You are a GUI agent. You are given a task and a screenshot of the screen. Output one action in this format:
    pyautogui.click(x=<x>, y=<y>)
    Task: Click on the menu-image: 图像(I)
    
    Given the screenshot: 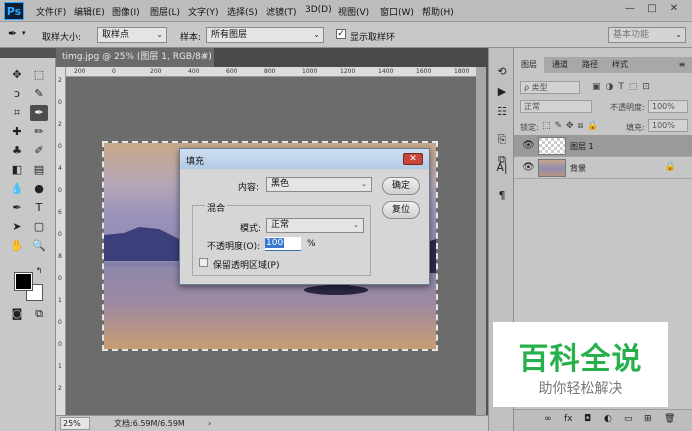 What is the action you would take?
    pyautogui.click(x=126, y=11)
    